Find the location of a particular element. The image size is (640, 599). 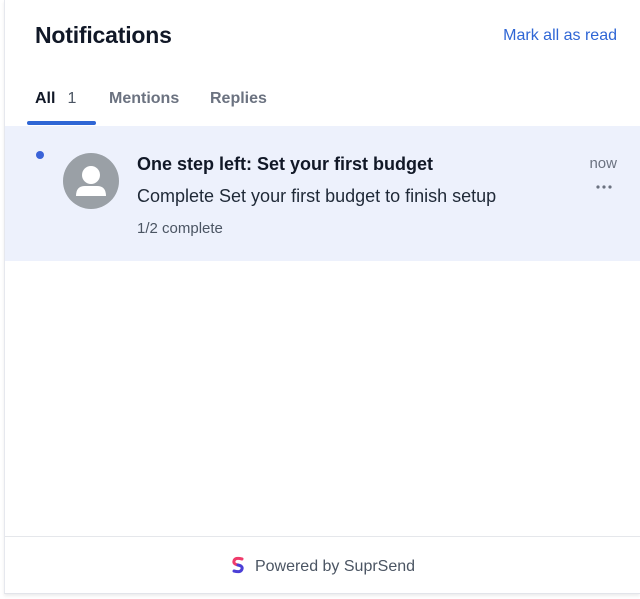

tab-all: All 1 is located at coordinates (55, 99).